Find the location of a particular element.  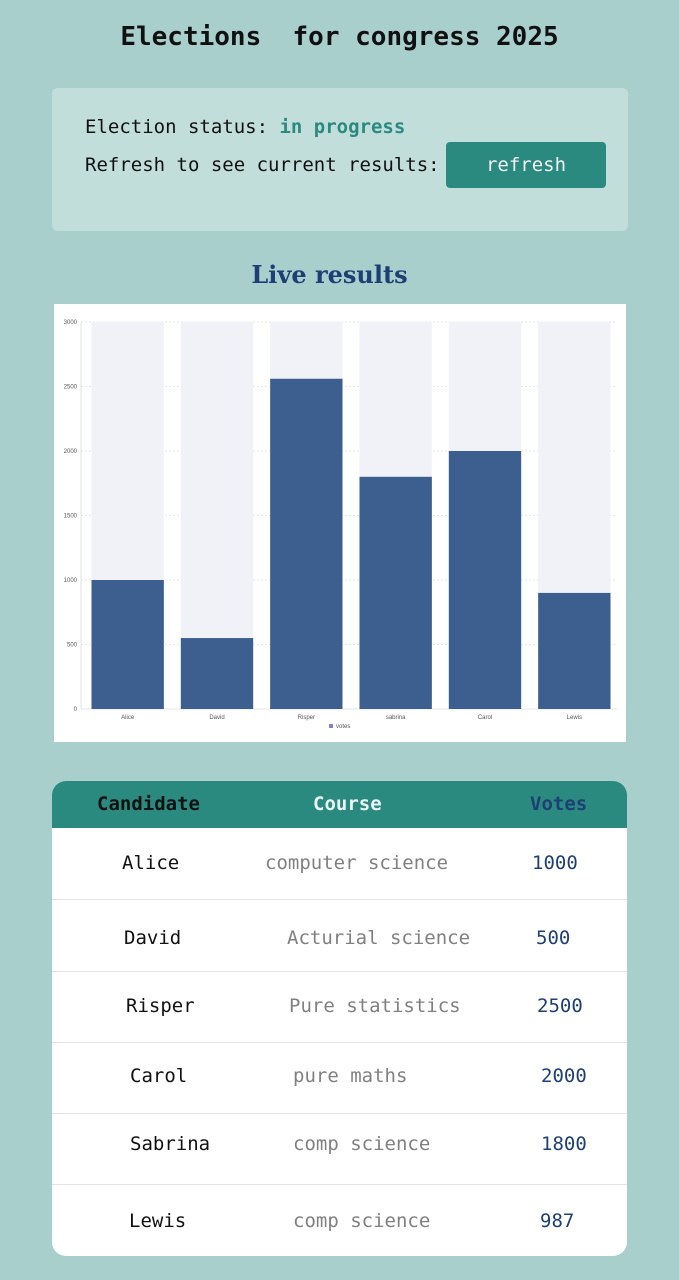

candidate-name: Sabrina is located at coordinates (170, 1144).